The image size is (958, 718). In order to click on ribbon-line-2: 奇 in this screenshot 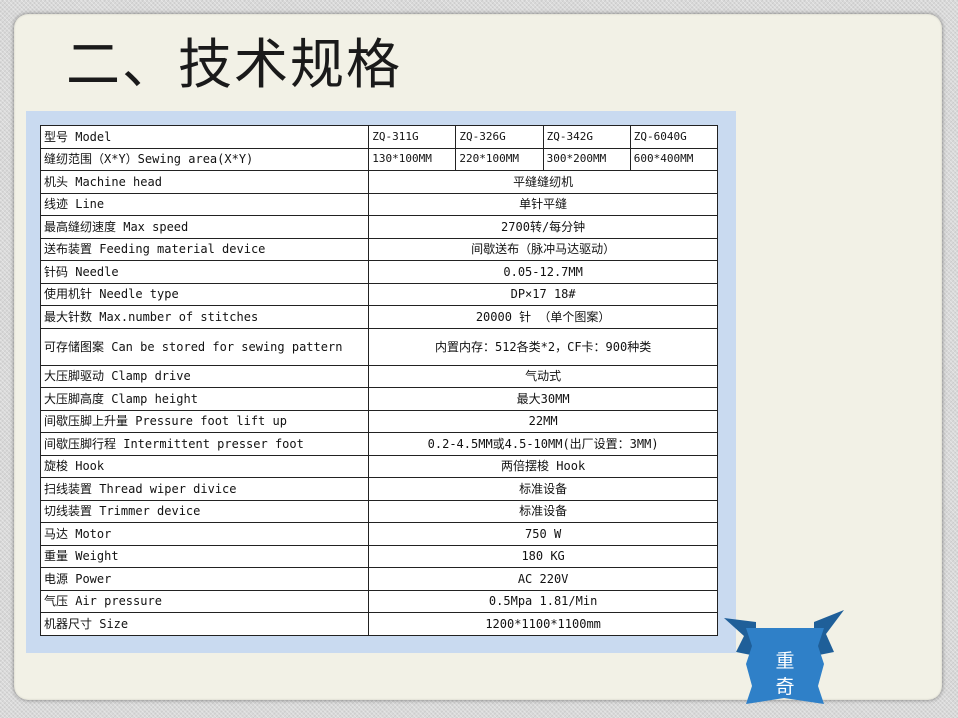, I will do `click(785, 687)`.